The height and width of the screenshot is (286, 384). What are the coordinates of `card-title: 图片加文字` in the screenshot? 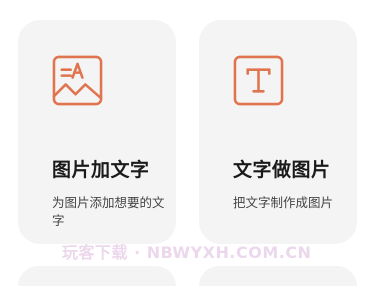 It's located at (101, 170).